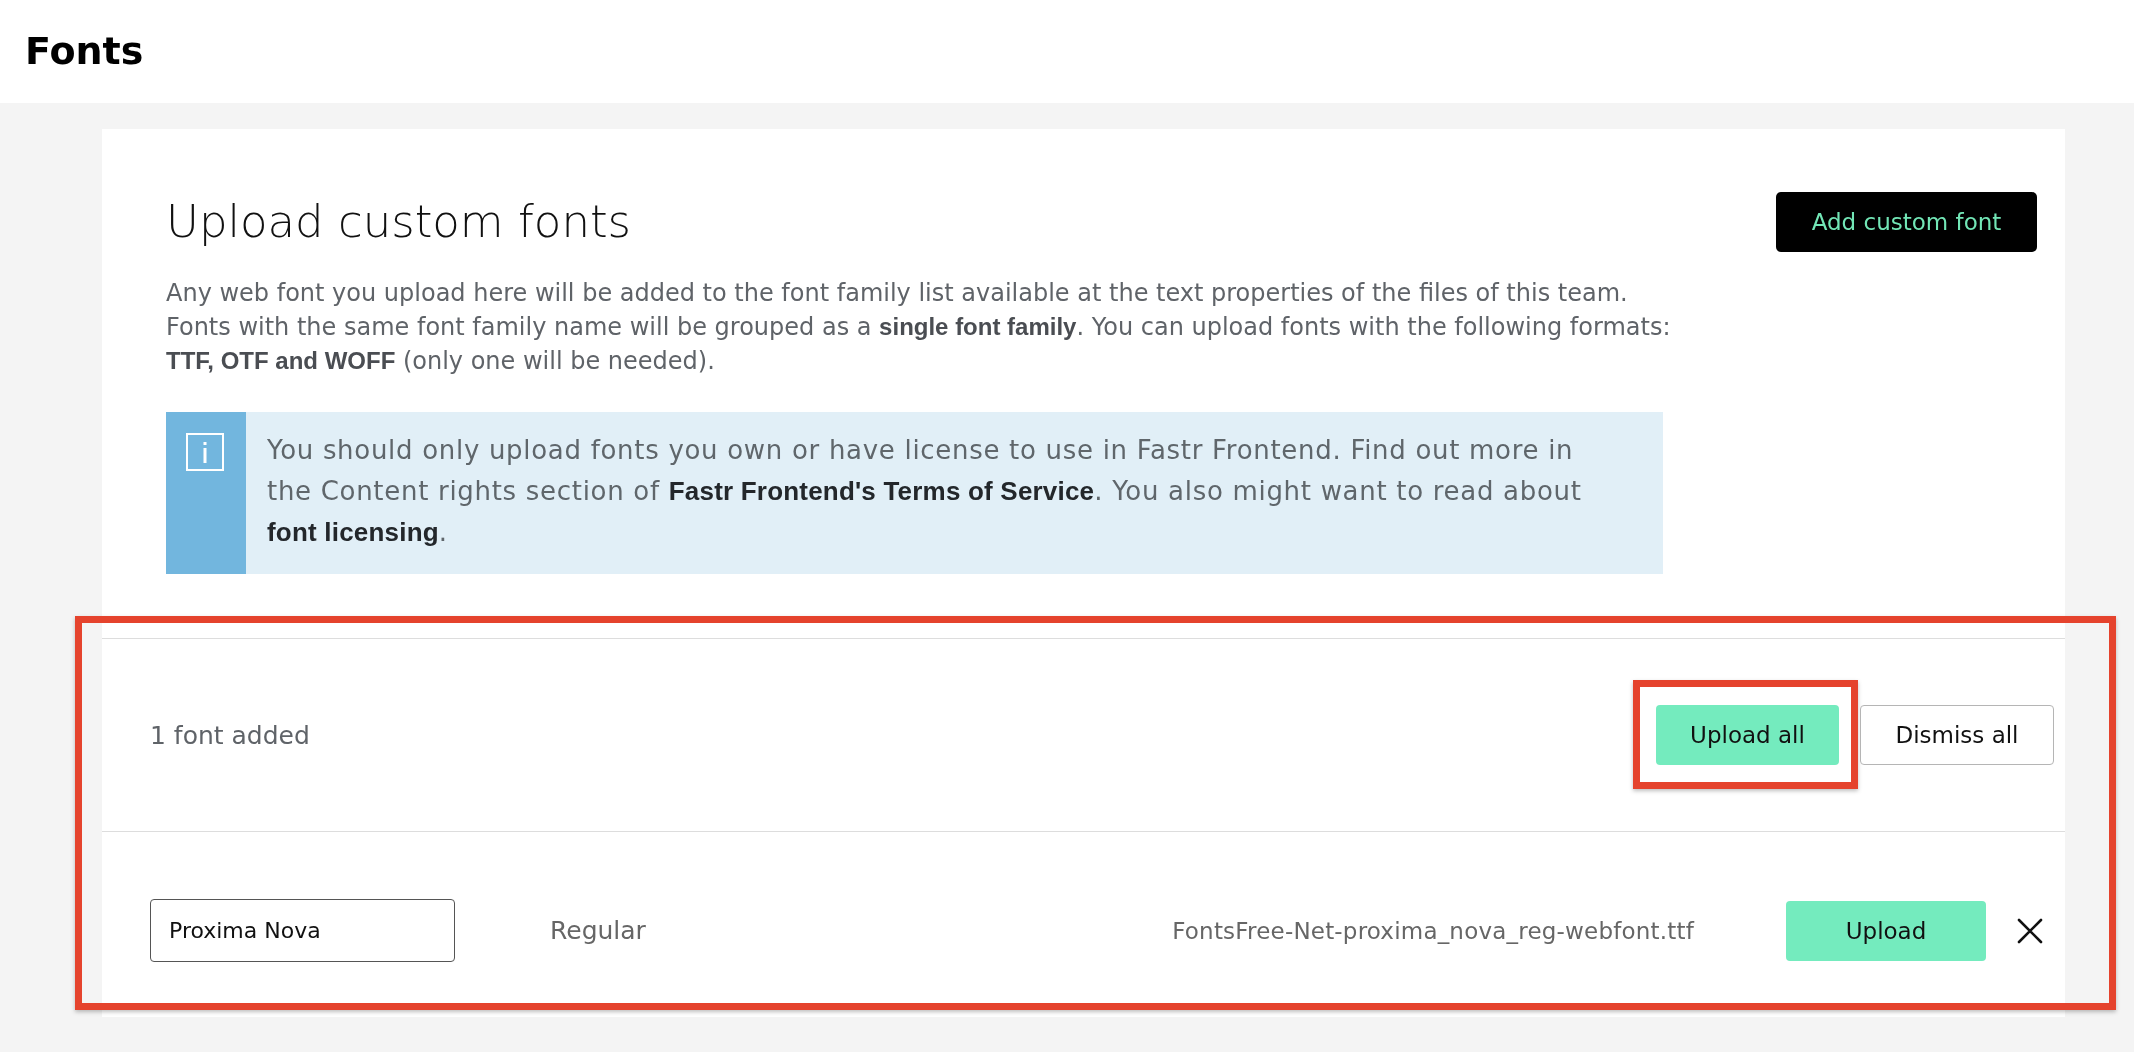 The height and width of the screenshot is (1052, 2134). Describe the element at coordinates (924, 491) in the screenshot. I see `notice-text: You should only upload fonts you own or have license to use in Fastr Frontend. Find out more in the Content rights section of Fastr Frontend's Terms of Service. You also might want to read about font licensing.` at that location.